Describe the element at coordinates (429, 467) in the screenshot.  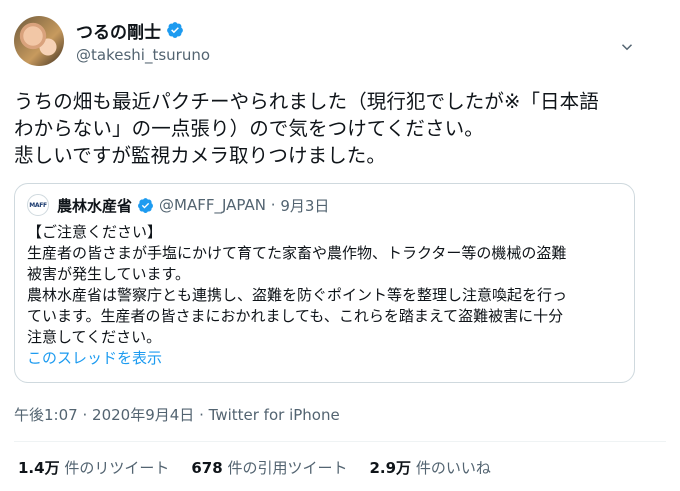
I see `likes-stat: 2.9万 件のいいね` at that location.